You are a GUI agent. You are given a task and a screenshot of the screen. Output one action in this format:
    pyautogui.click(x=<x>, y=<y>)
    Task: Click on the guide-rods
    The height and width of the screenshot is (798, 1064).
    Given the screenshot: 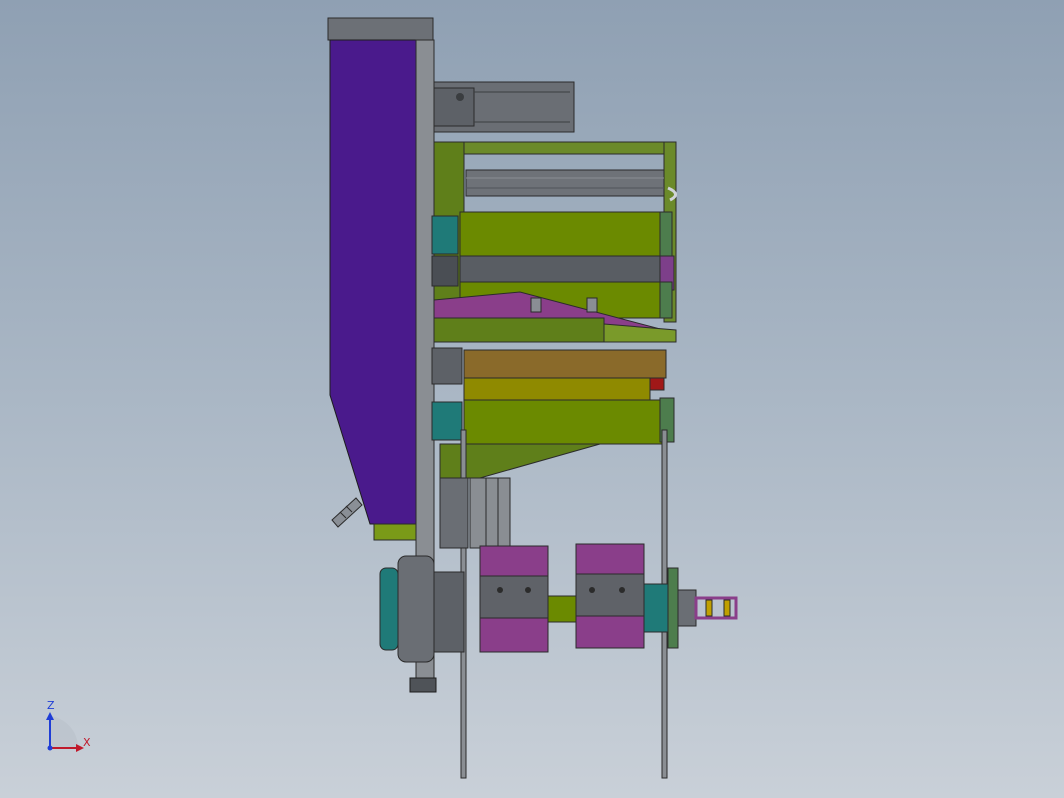 What is the action you would take?
    pyautogui.click(x=475, y=513)
    